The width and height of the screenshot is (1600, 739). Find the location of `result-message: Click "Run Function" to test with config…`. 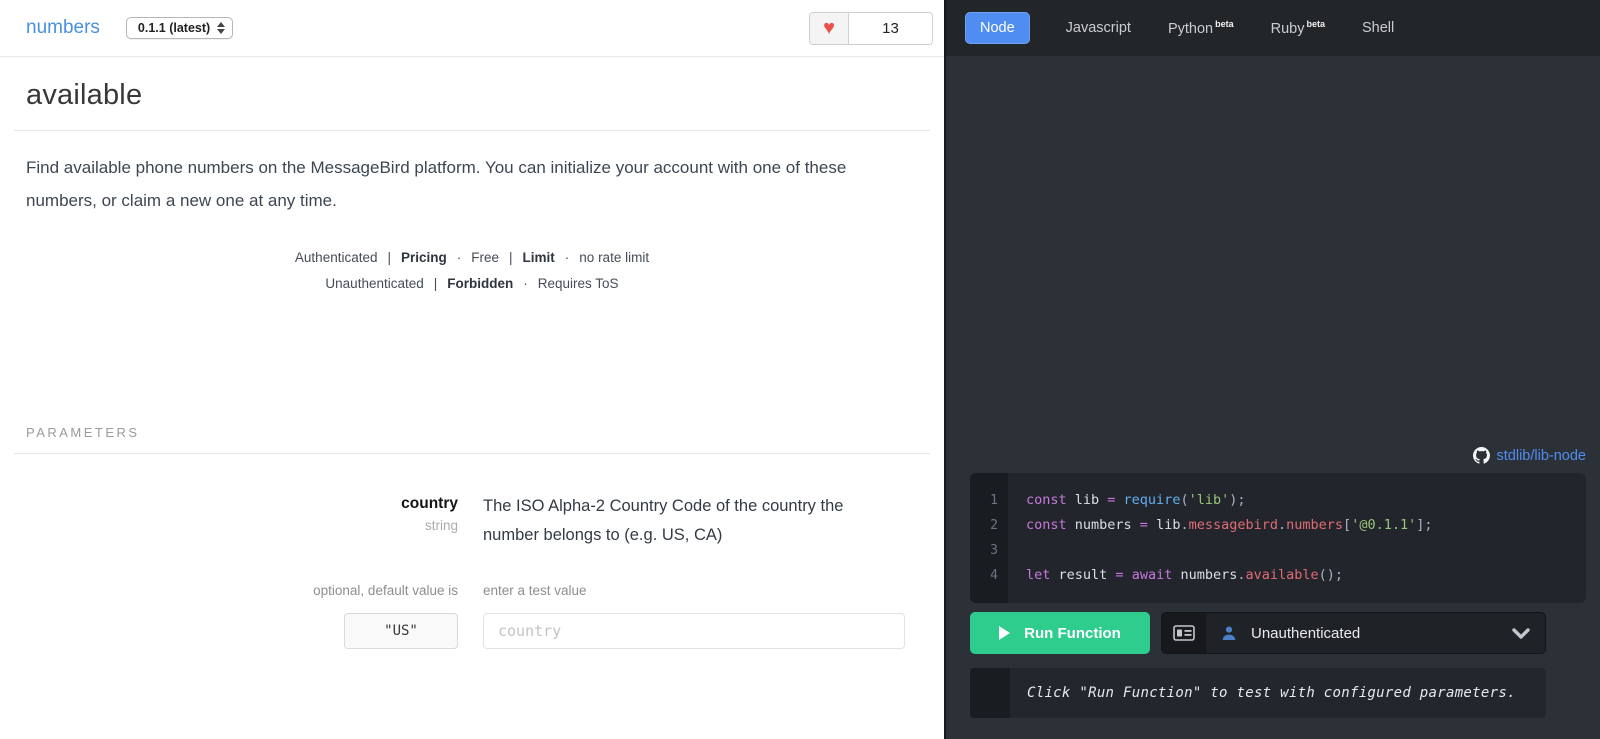

result-message: Click "Run Function" to test with config… is located at coordinates (1271, 693).